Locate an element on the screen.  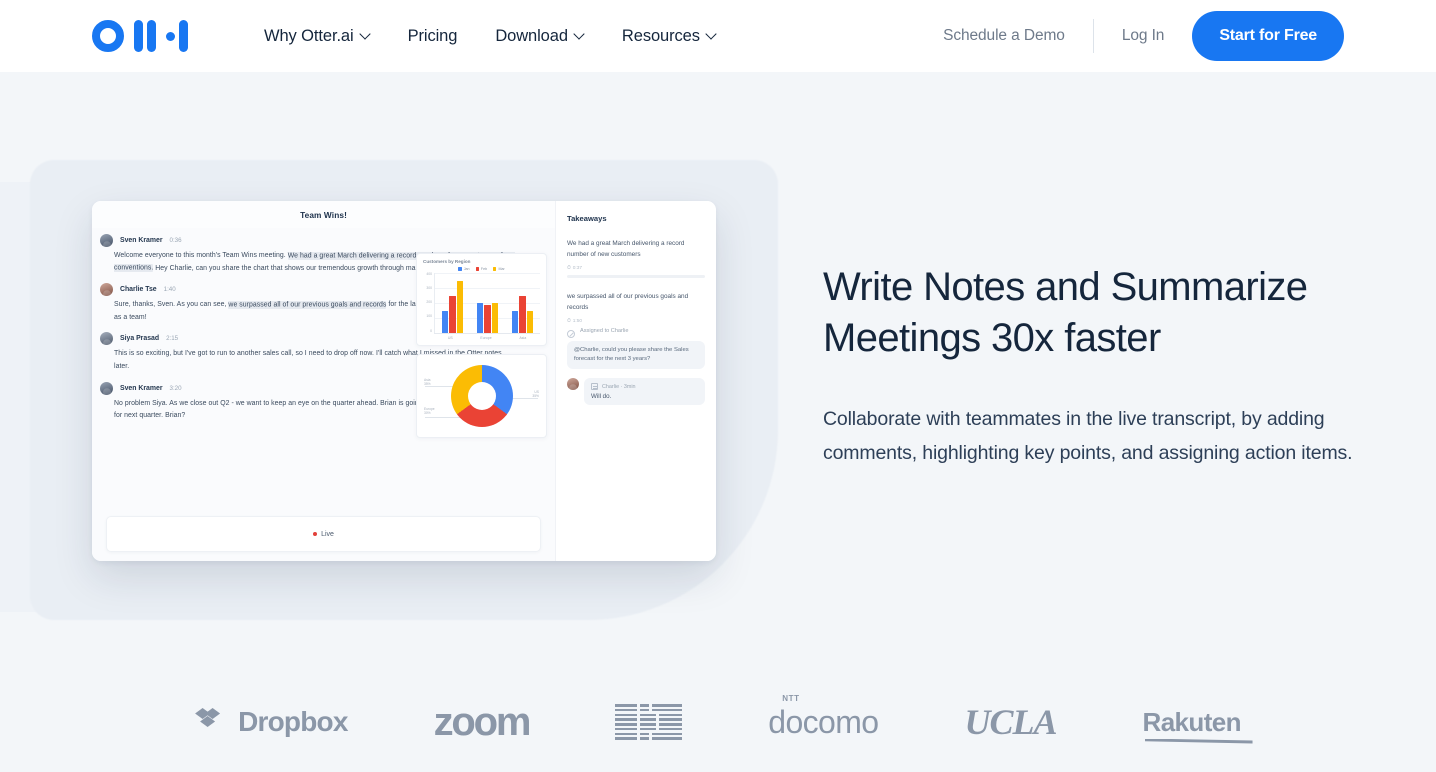
nav-item-download: Download is located at coordinates (539, 36).